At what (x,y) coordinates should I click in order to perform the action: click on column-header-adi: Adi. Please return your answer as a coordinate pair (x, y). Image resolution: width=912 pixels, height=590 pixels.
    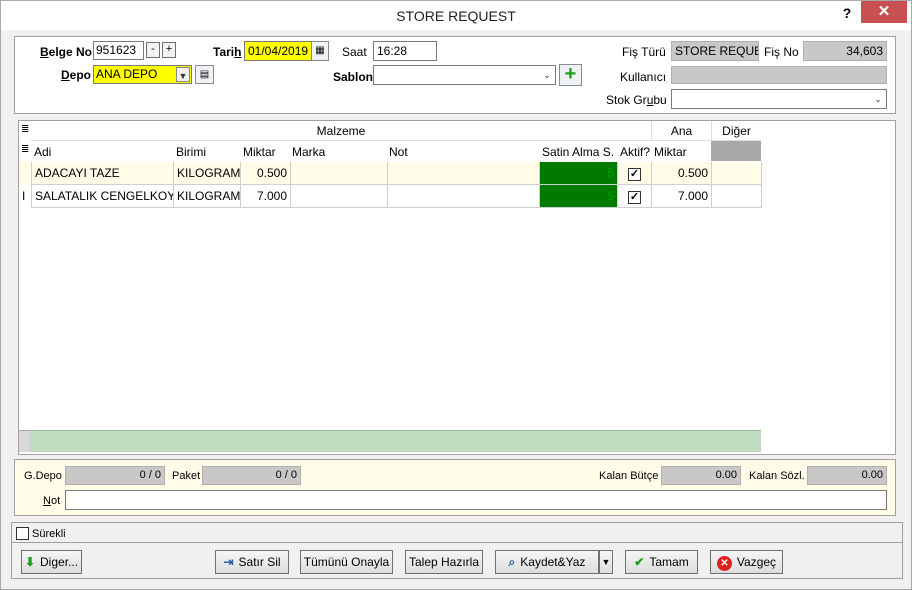
    Looking at the image, I should click on (42, 152).